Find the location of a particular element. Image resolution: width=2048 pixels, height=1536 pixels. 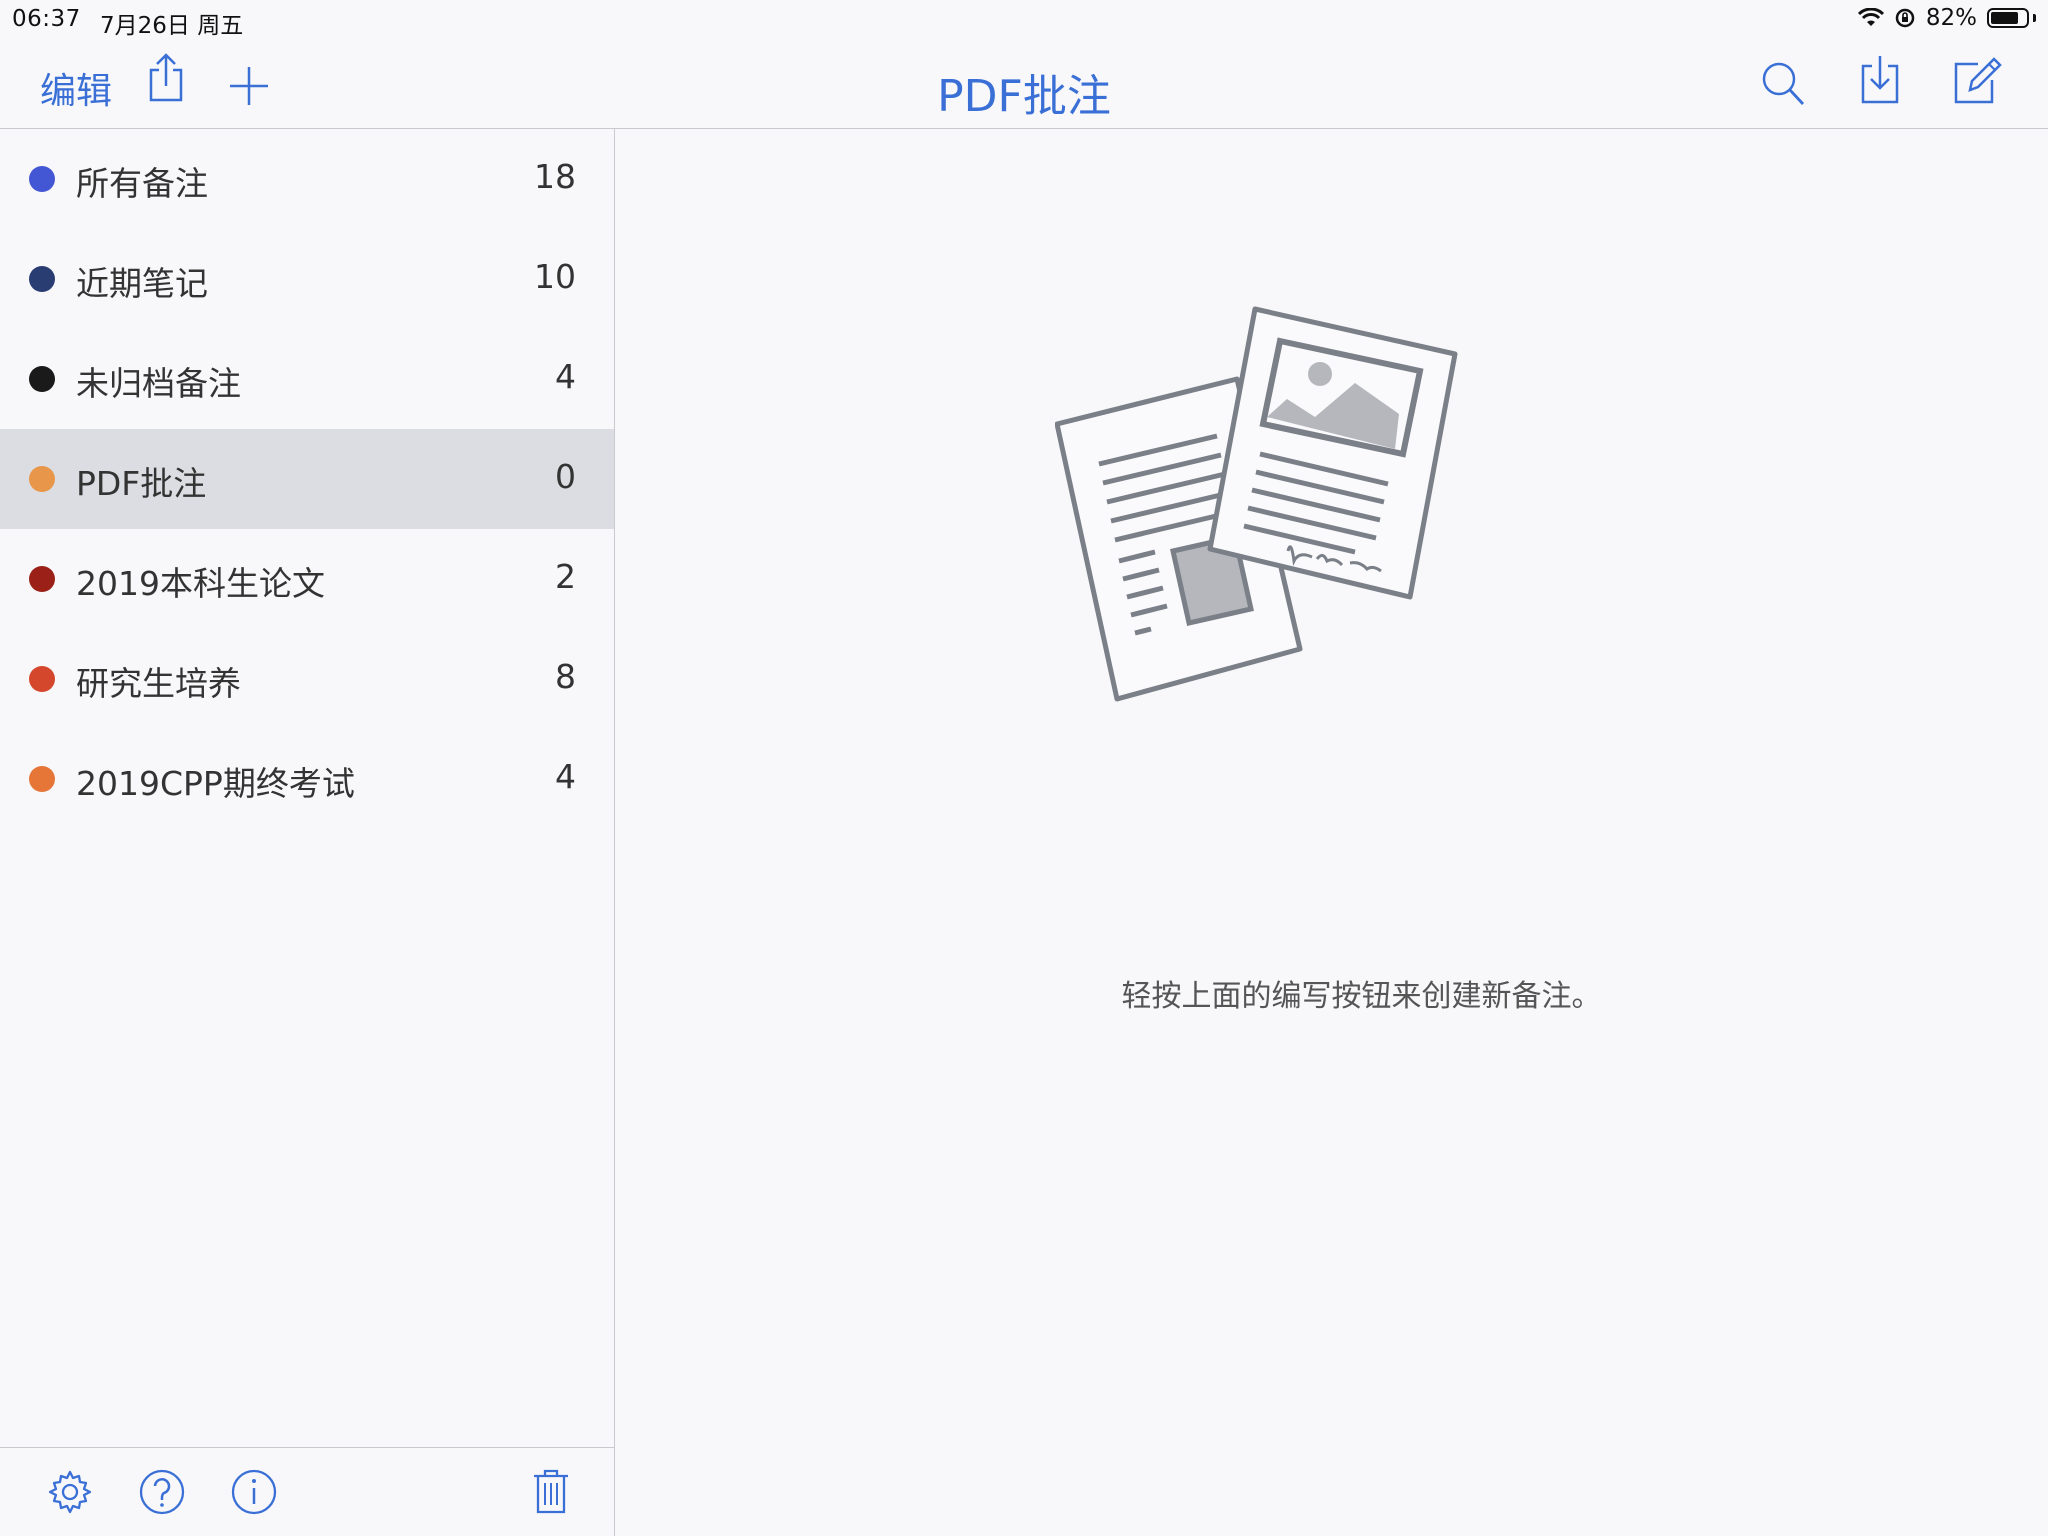

sidebar-item: 近期笔记 10 is located at coordinates (307, 279).